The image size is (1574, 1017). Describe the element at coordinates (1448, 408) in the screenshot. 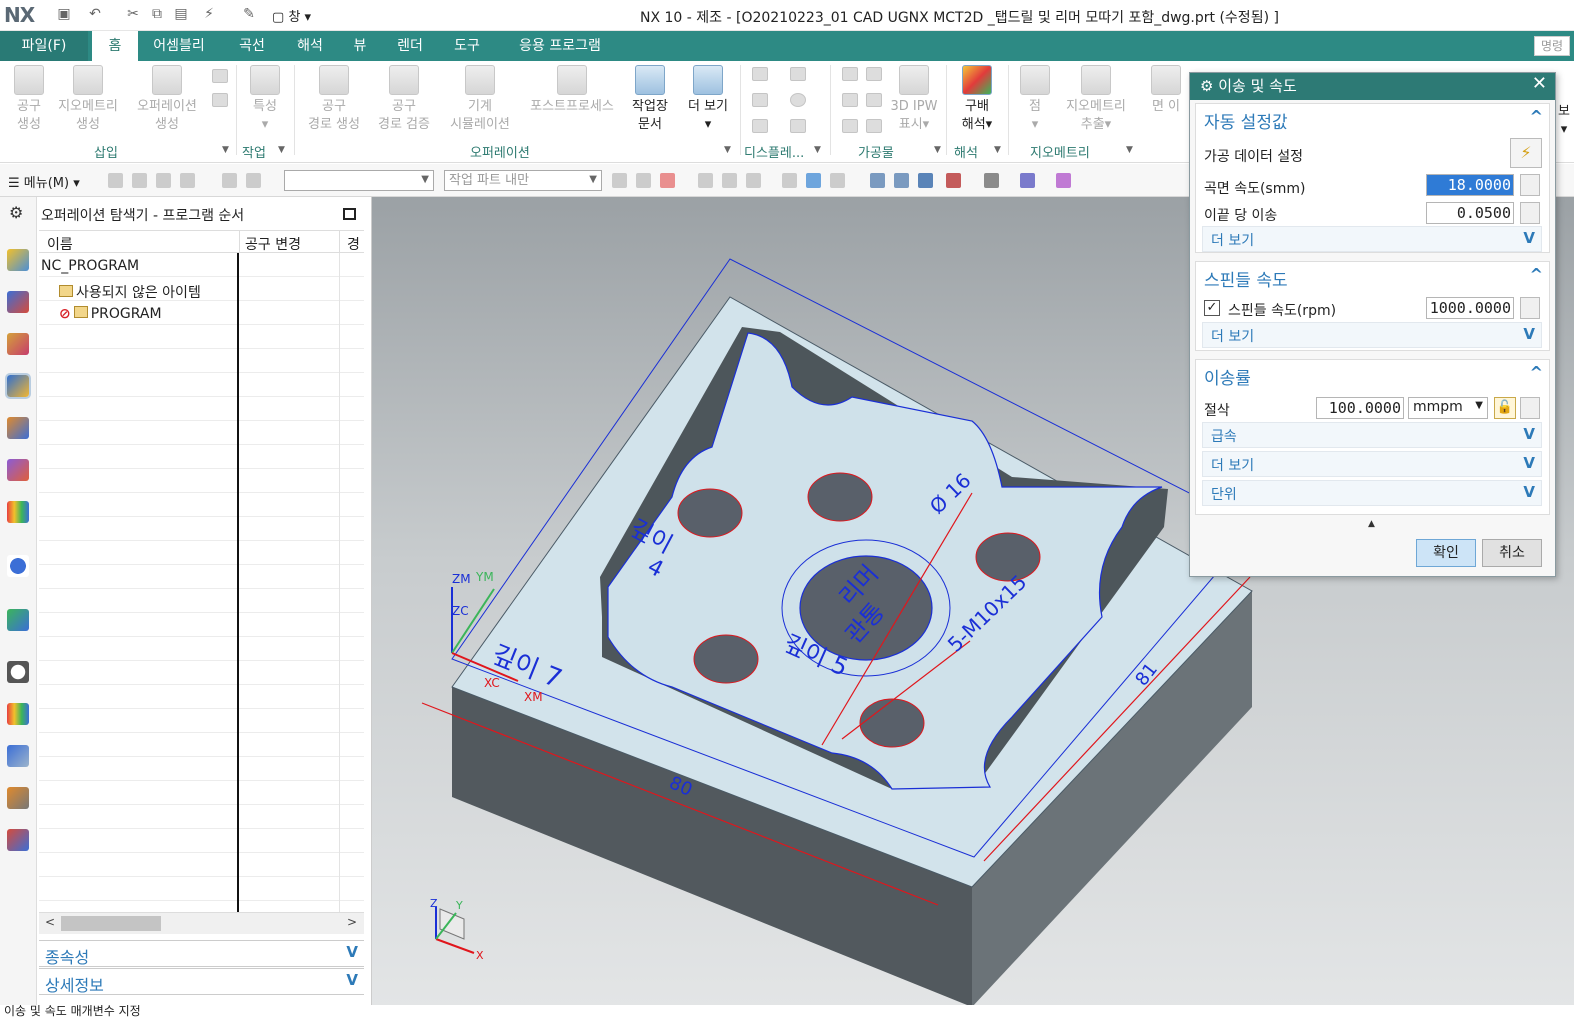

I see `feed-unit-select: mmpm ▼` at that location.